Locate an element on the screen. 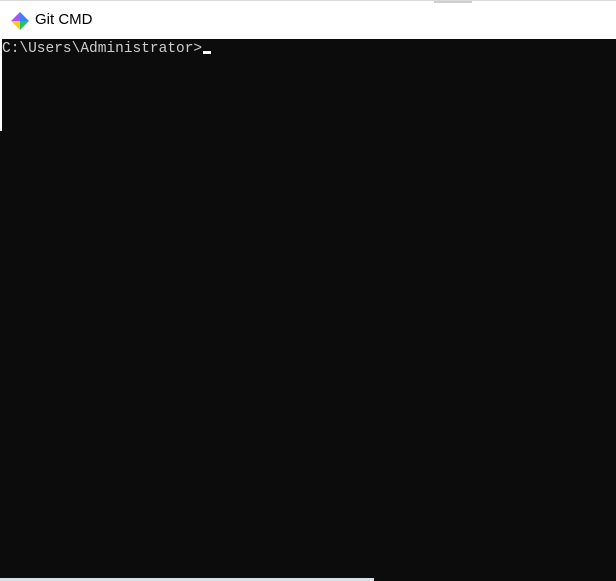 The width and height of the screenshot is (616, 581). command-prompt-line: C:\Users\Administrator> is located at coordinates (107, 49).